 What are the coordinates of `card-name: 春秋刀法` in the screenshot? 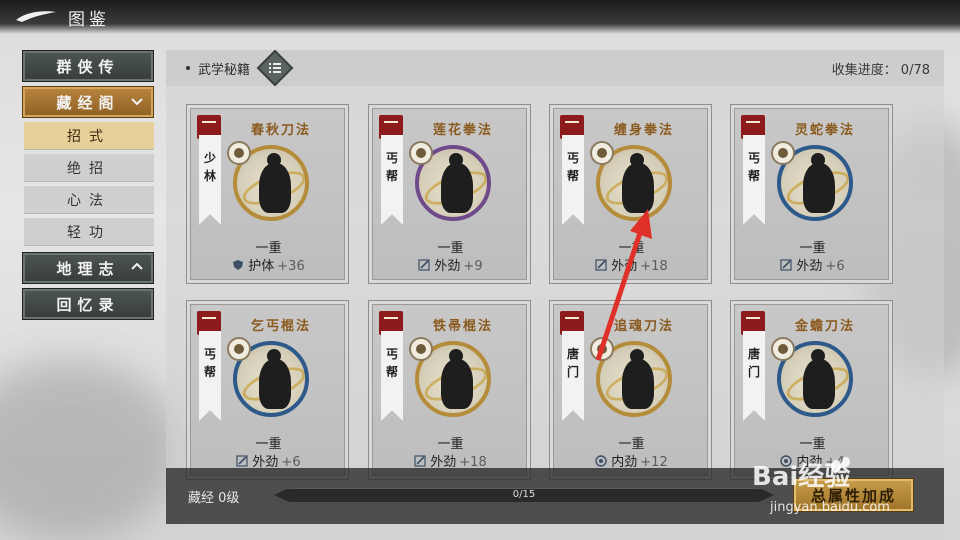 It's located at (280, 130).